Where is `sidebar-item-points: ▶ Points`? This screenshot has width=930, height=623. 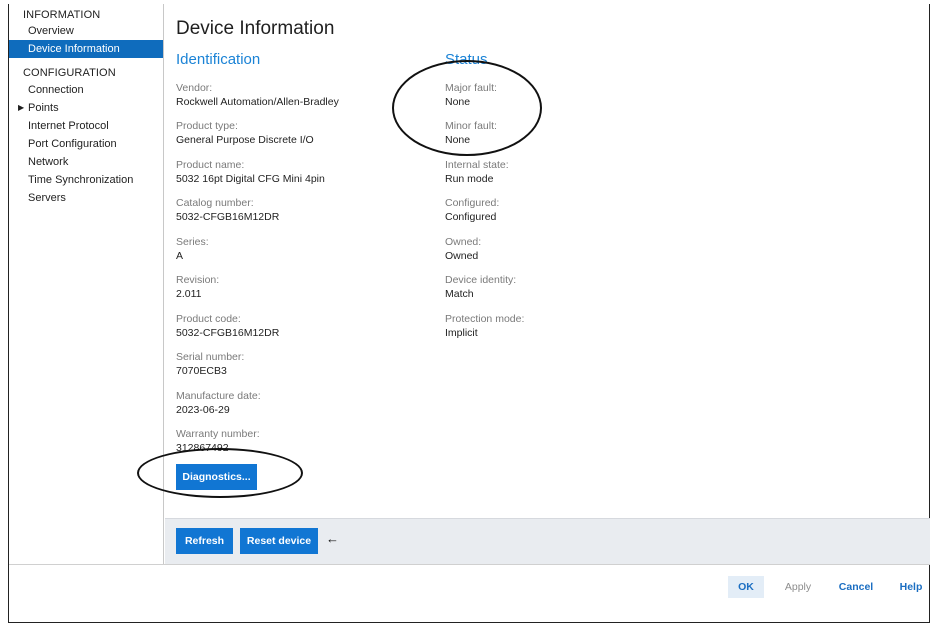
sidebar-item-points: ▶ Points is located at coordinates (86, 108).